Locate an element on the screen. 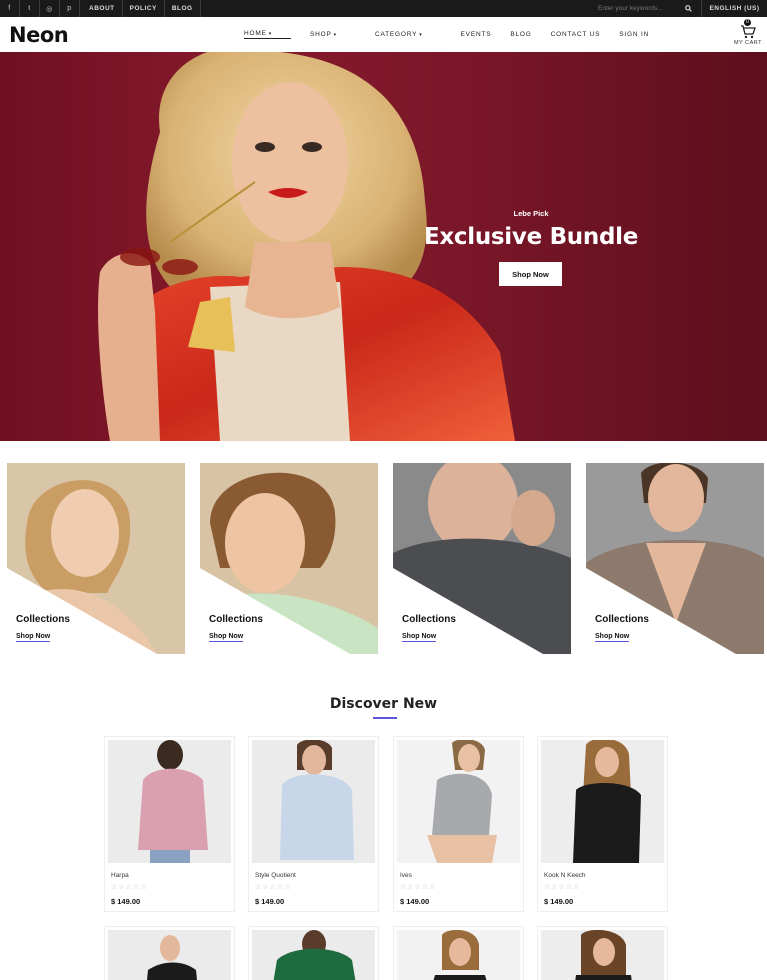 This screenshot has height=980, width=767. section-title: Discover New is located at coordinates (383, 704).